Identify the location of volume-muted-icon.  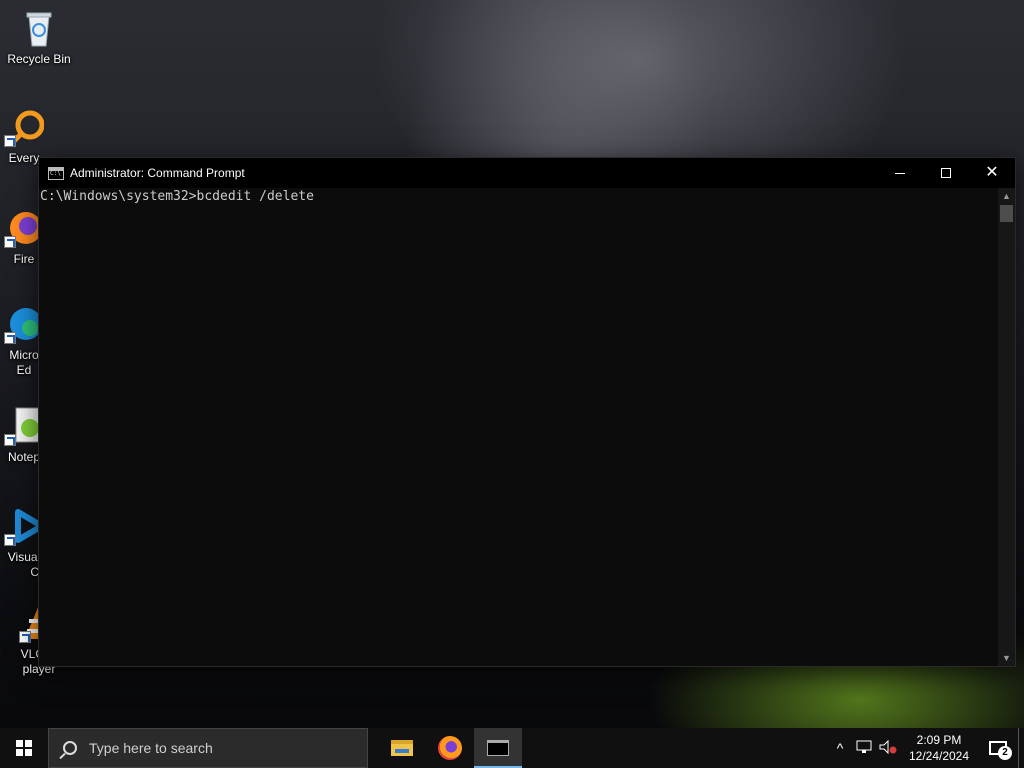
(888, 748).